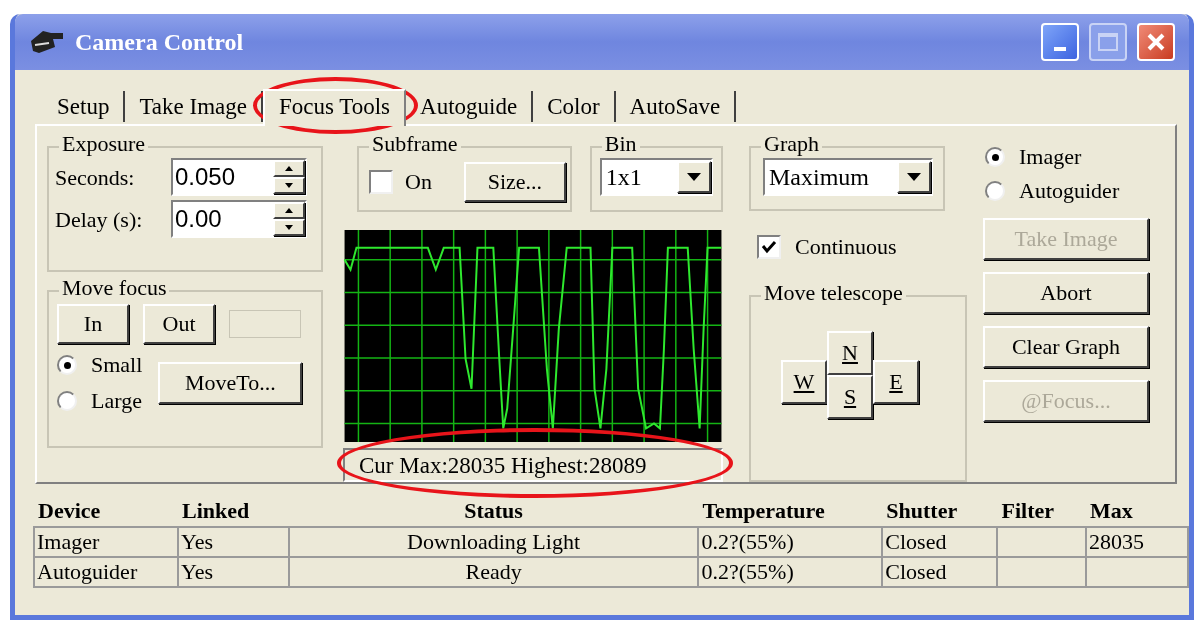 The width and height of the screenshot is (1204, 624). Describe the element at coordinates (1060, 42) in the screenshot. I see `minimize-button` at that location.